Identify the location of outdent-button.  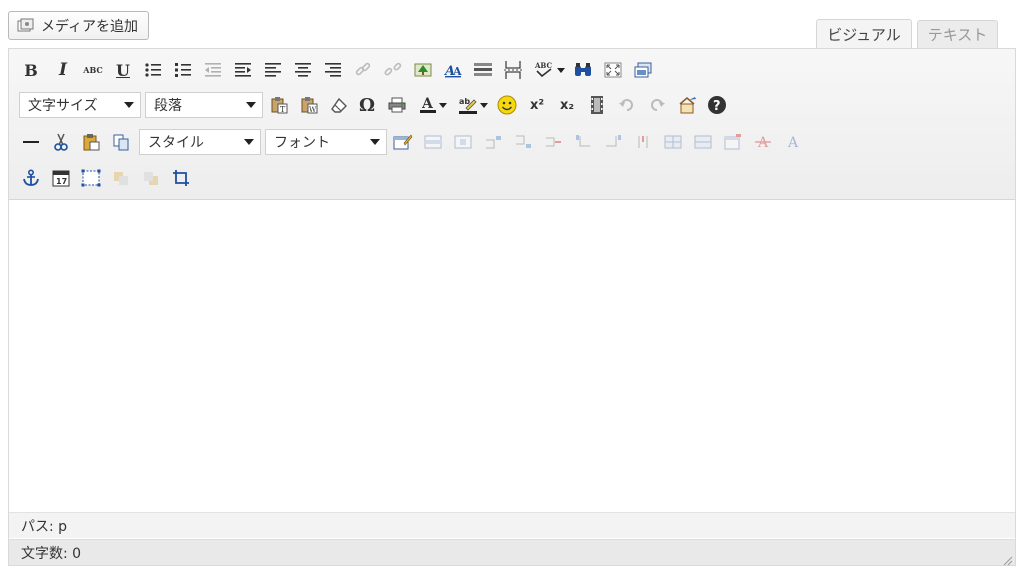
(213, 70).